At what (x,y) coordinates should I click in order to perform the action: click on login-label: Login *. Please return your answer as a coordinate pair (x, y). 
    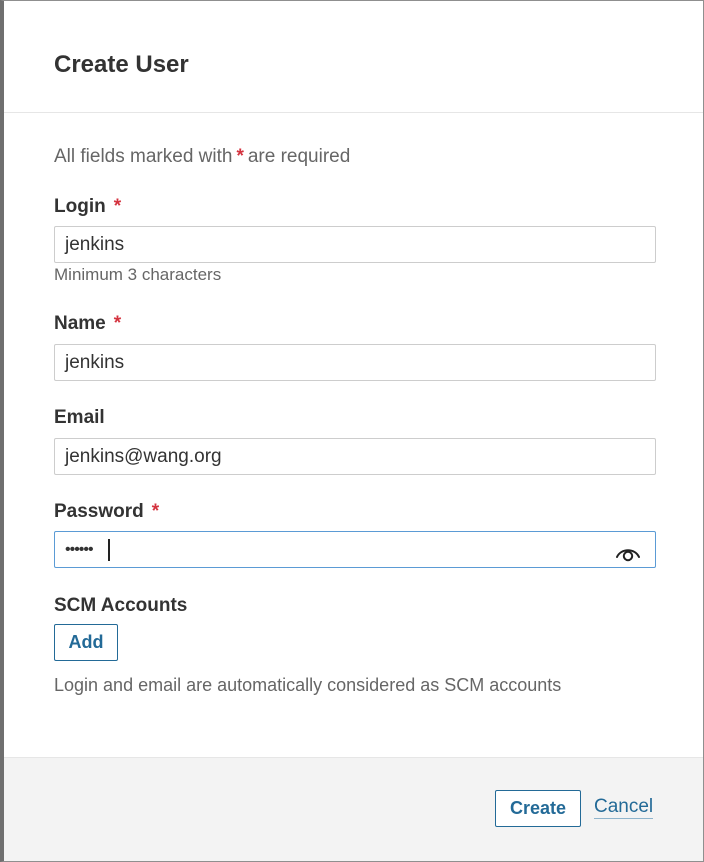
    Looking at the image, I should click on (89, 207).